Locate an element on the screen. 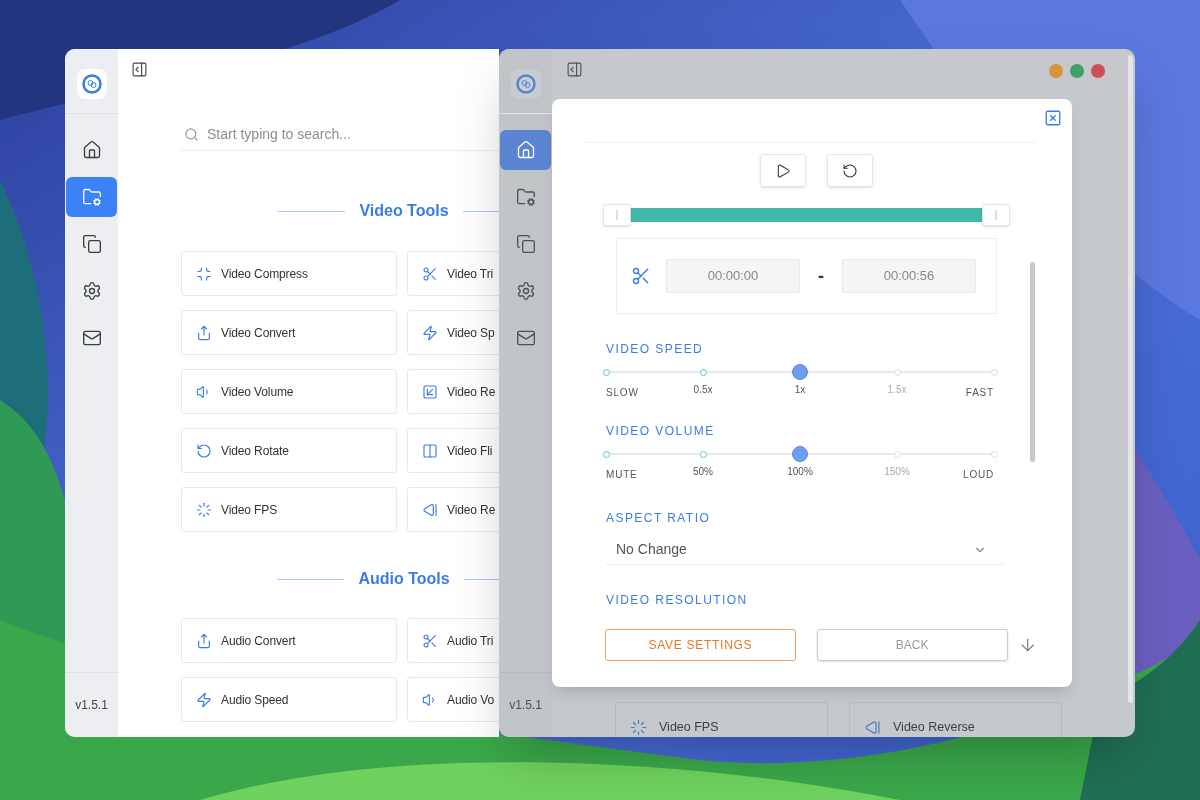 Image resolution: width=1200 pixels, height=800 pixels. rotate-icon is located at coordinates (204, 450).